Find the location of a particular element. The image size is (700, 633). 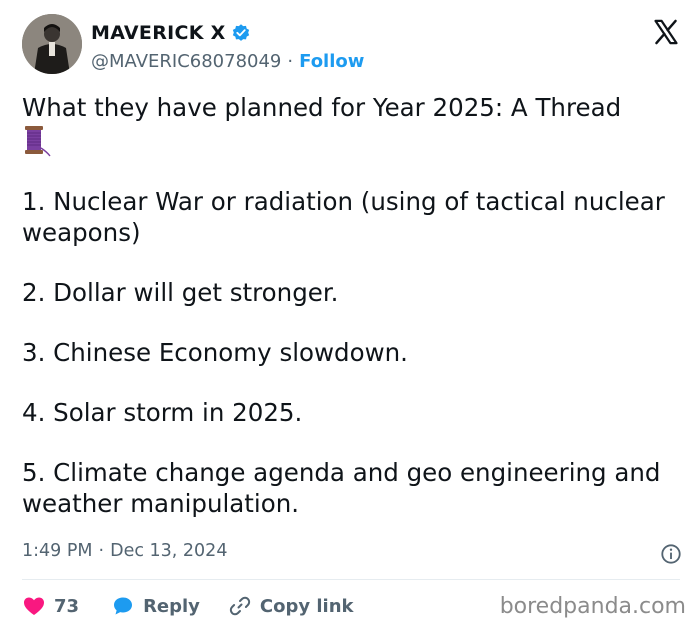

author-handle: @MAVERIC68078049 is located at coordinates (186, 61).